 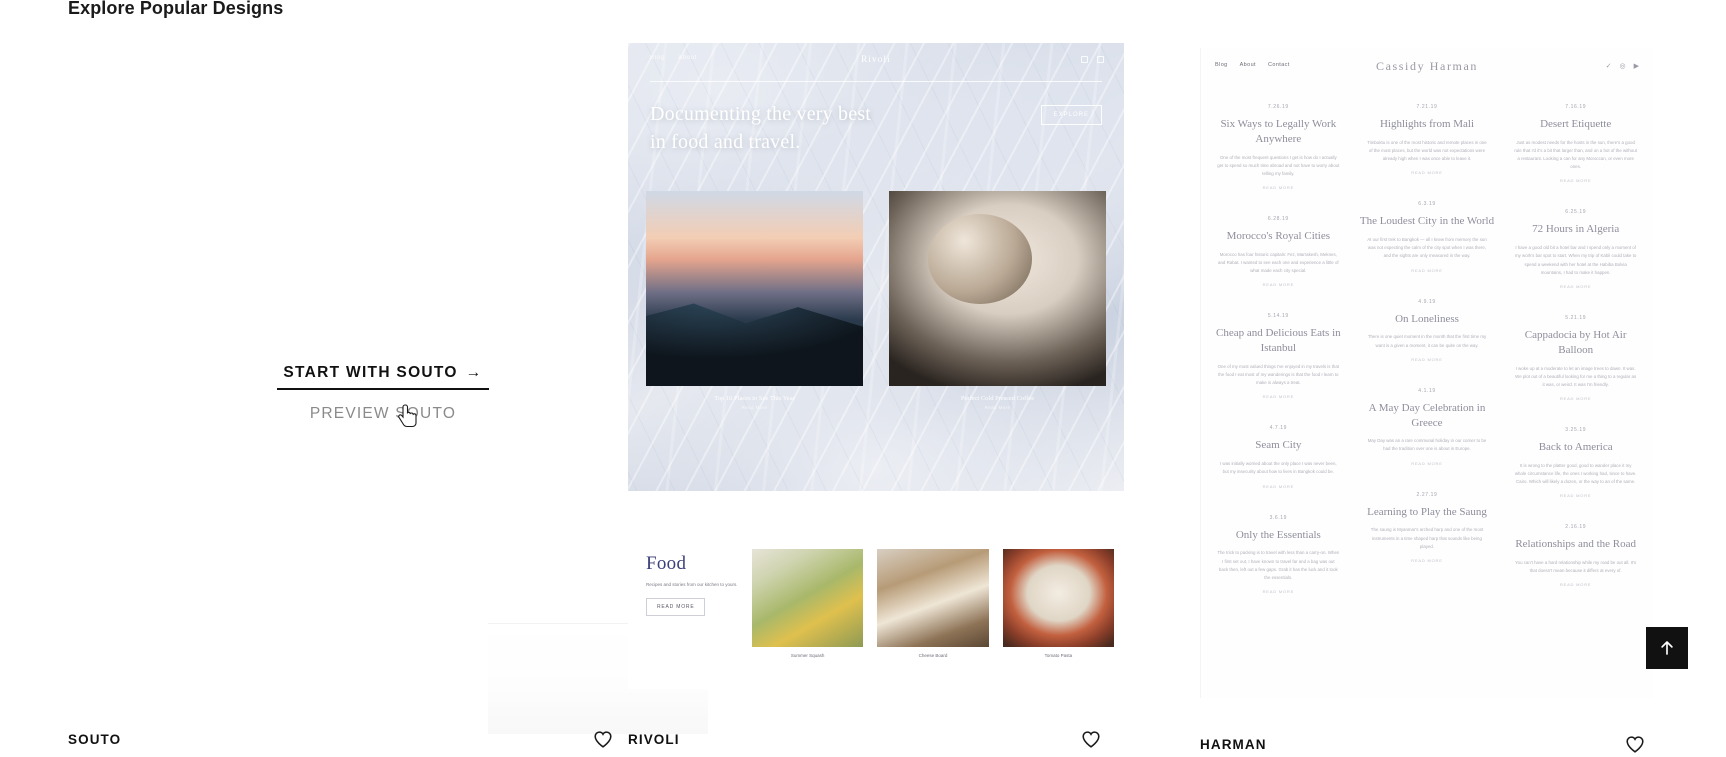 What do you see at coordinates (1427, 301) in the screenshot?
I see `post-date: 4.9.19` at bounding box center [1427, 301].